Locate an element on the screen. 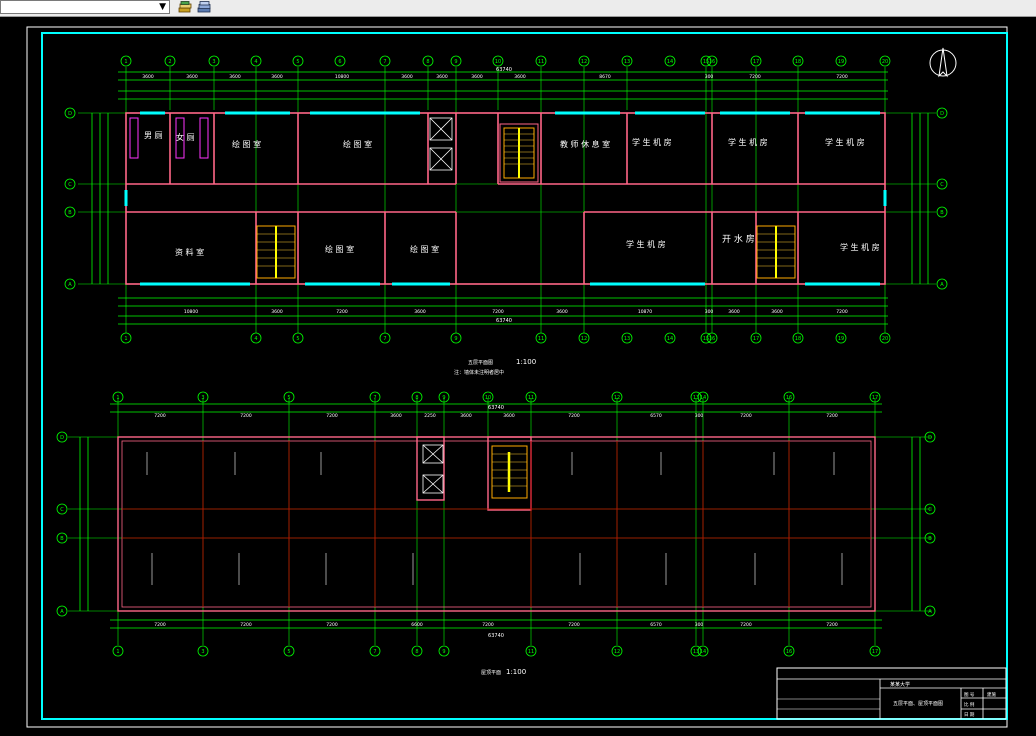 Image resolution: width=1036 pixels, height=736 pixels. room-label-drawing-4: 绘 图 室 is located at coordinates (424, 249).